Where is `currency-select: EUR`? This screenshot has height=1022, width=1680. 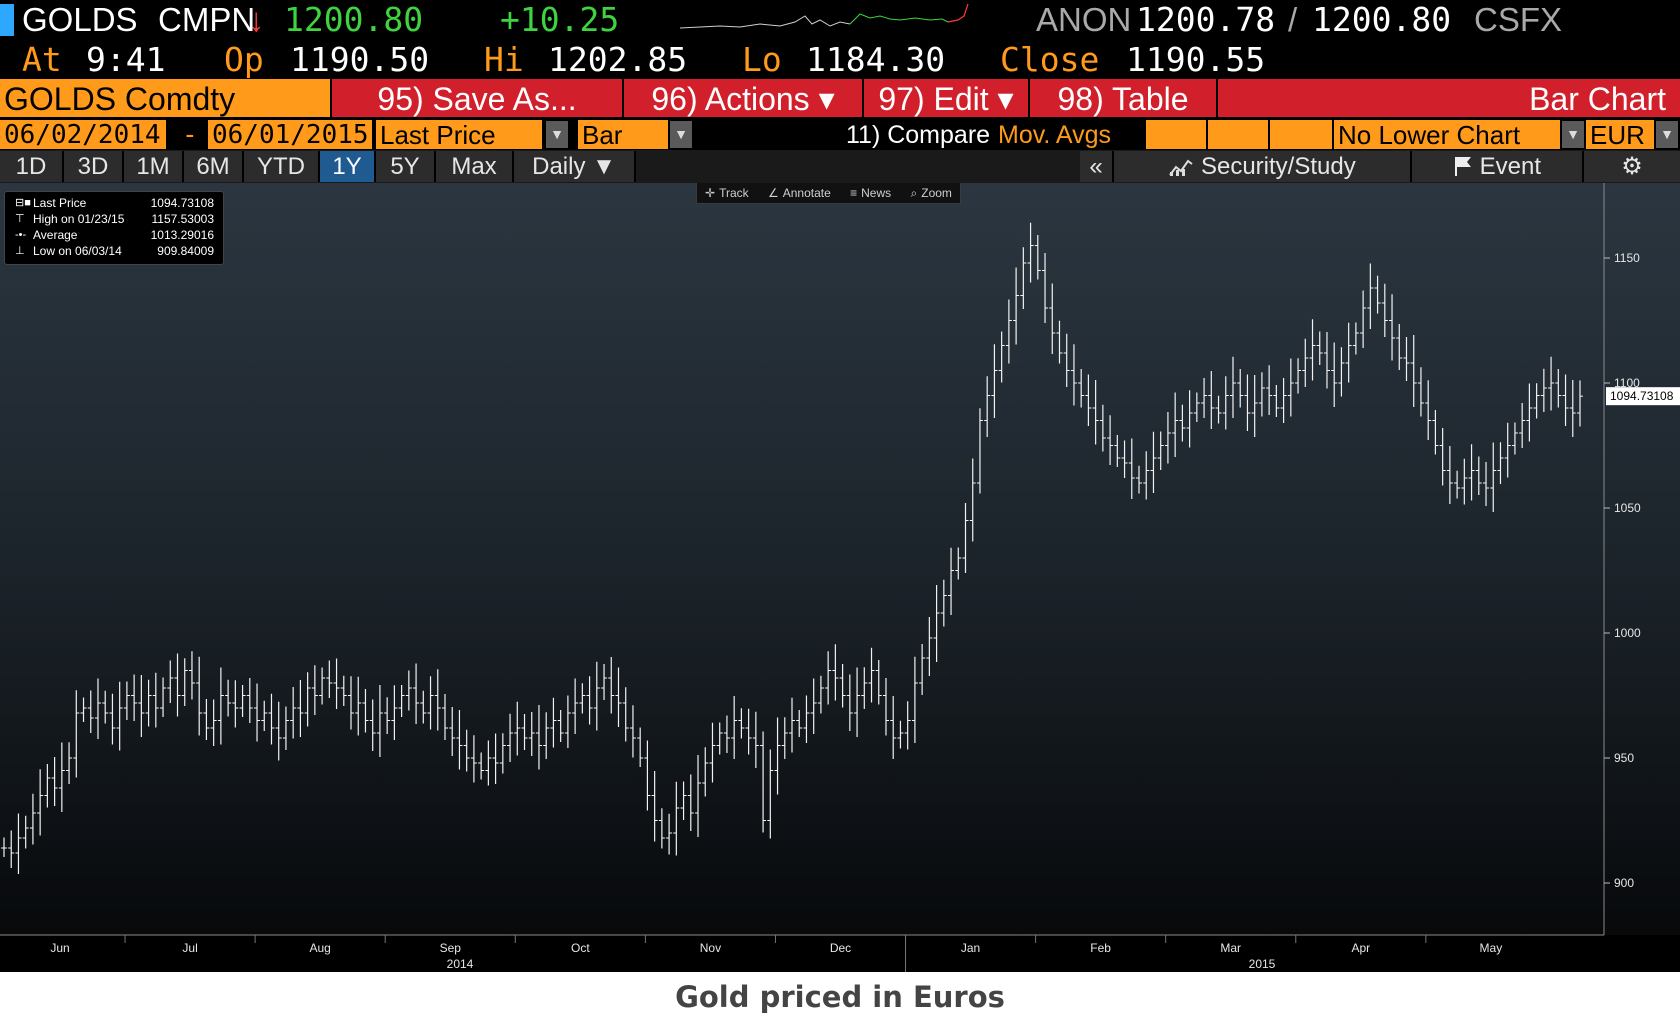 currency-select: EUR is located at coordinates (1620, 134).